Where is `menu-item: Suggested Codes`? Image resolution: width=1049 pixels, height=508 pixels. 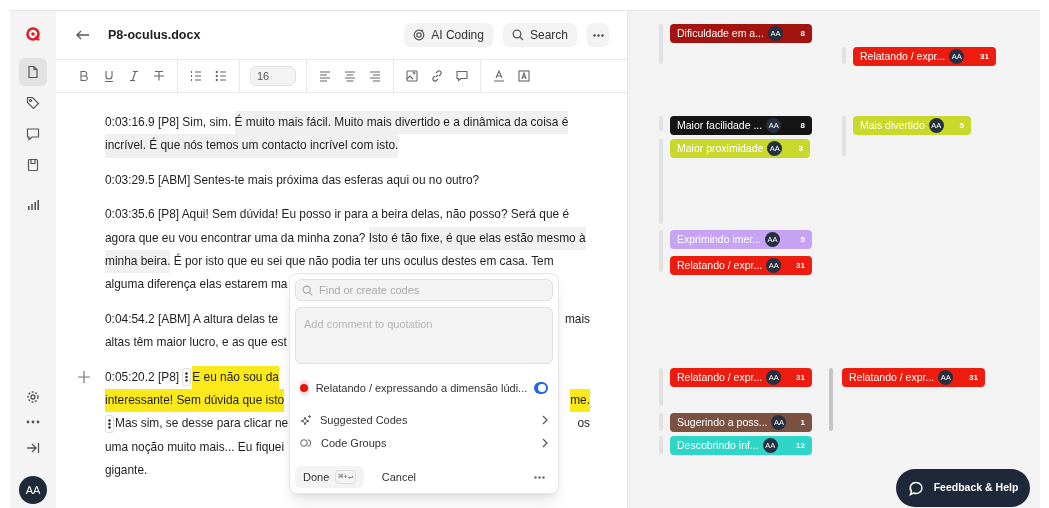 menu-item: Suggested Codes is located at coordinates (424, 420).